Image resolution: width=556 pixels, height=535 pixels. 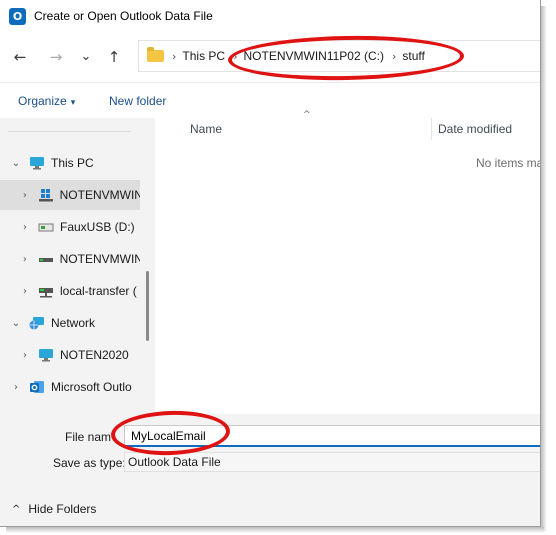 What do you see at coordinates (45, 260) in the screenshot?
I see `drive-icon` at bounding box center [45, 260].